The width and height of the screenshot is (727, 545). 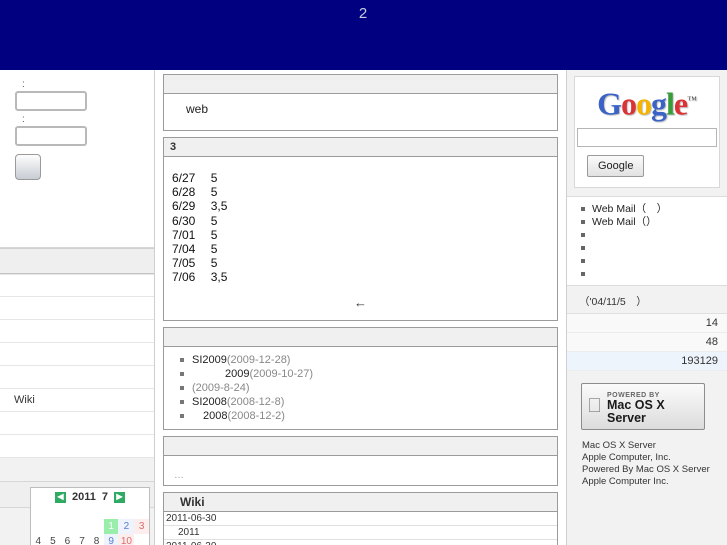 I want to click on list-item: SI2009(2009-12-28), so click(x=368, y=360).